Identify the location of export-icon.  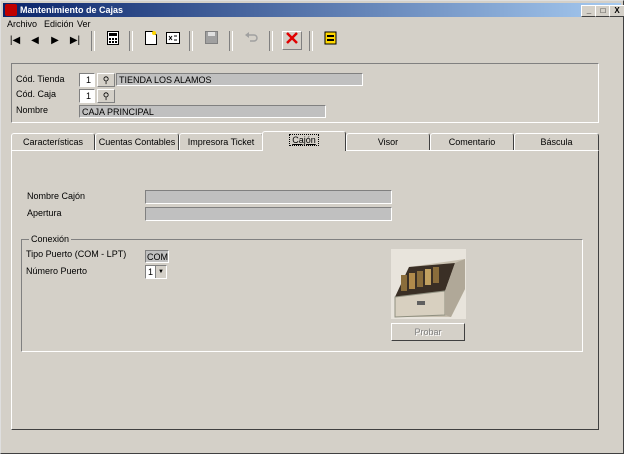
(330, 40).